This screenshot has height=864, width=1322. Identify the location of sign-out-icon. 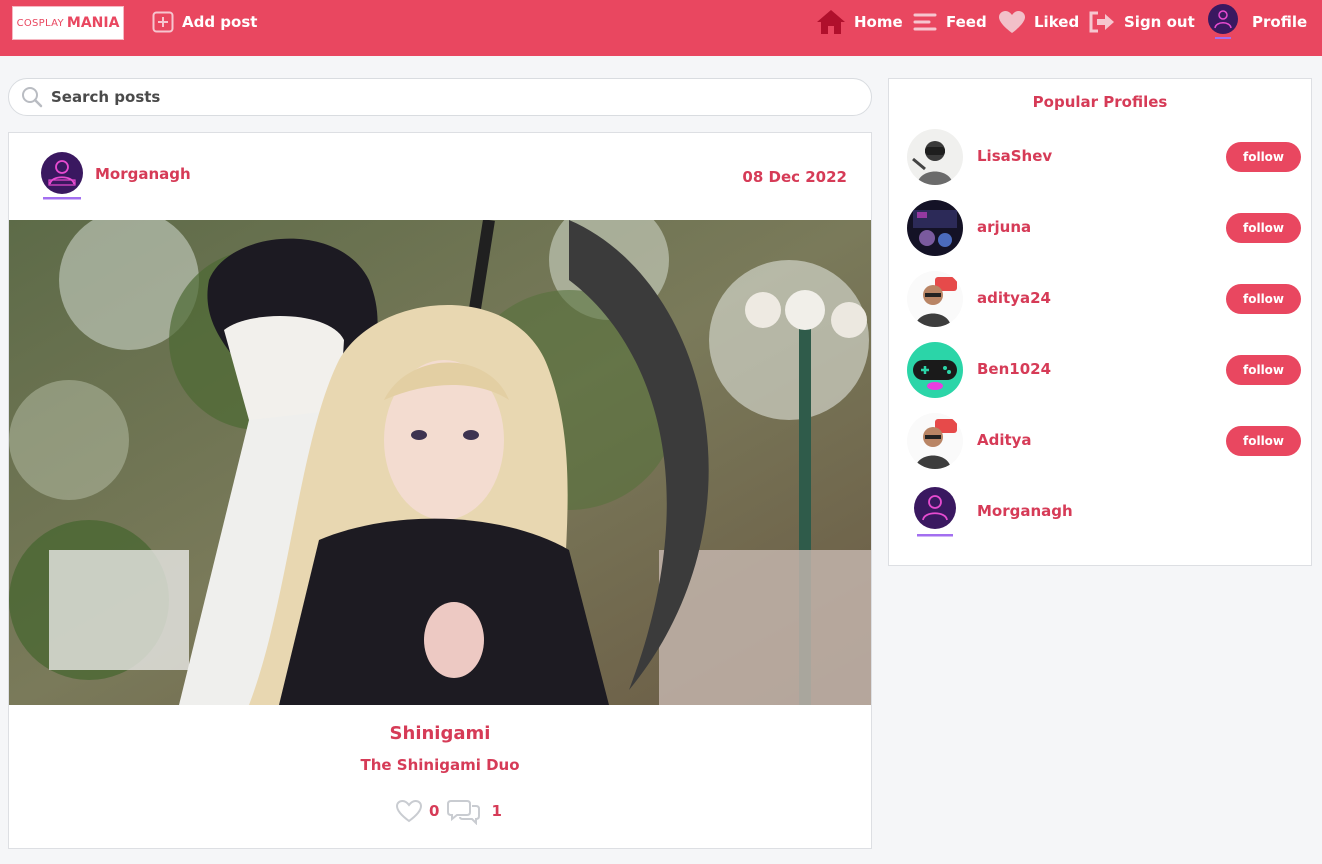
(1101, 22).